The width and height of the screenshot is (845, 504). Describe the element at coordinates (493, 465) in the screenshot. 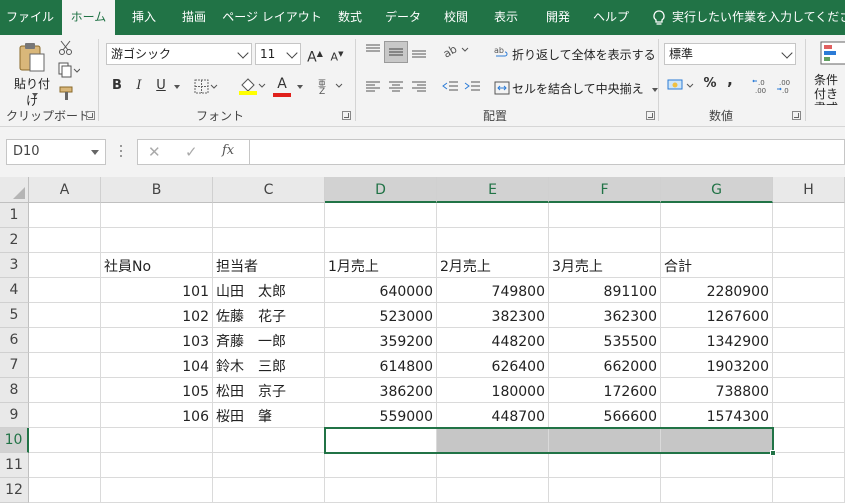

I see `cell-e11` at that location.